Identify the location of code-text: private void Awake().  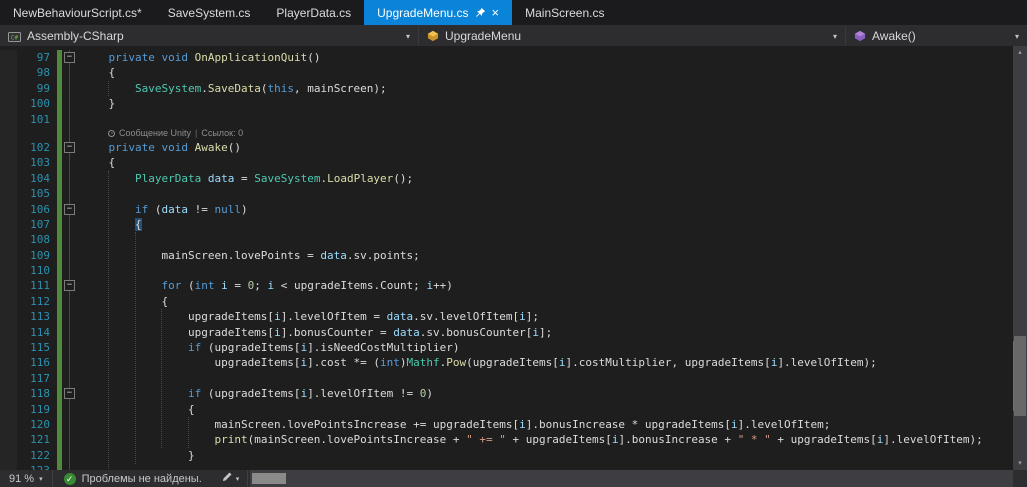
(159, 147).